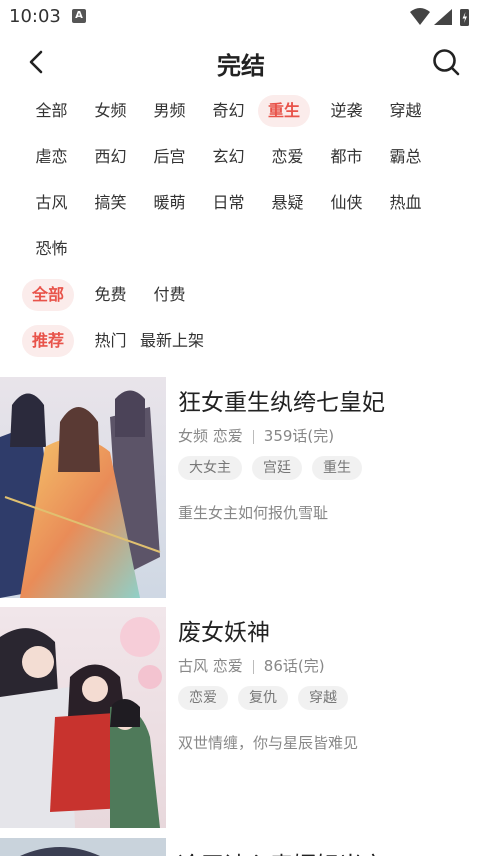 The width and height of the screenshot is (482, 856). I want to click on top-app-bar: 完结, so click(241, 62).